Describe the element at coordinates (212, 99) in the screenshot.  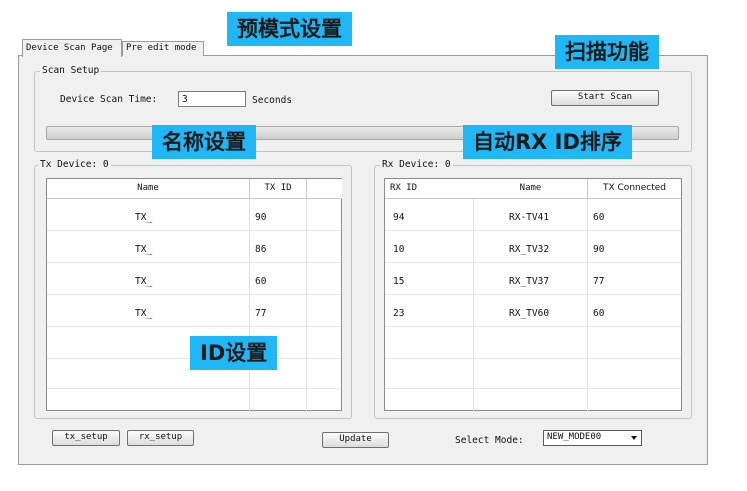
I see `scan-time-input: 3` at that location.